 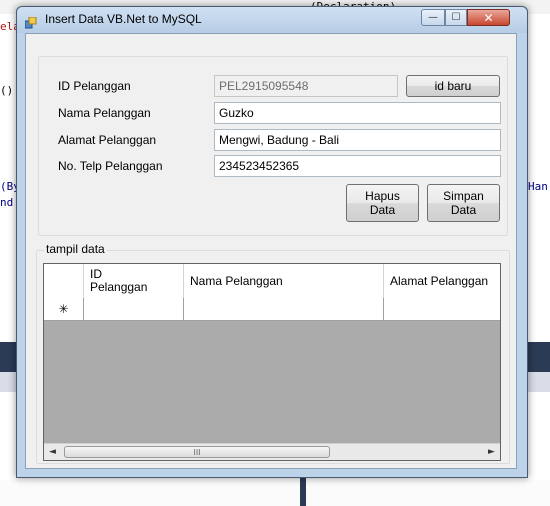 I want to click on new-row-indicator-icon: ✳, so click(x=64, y=309).